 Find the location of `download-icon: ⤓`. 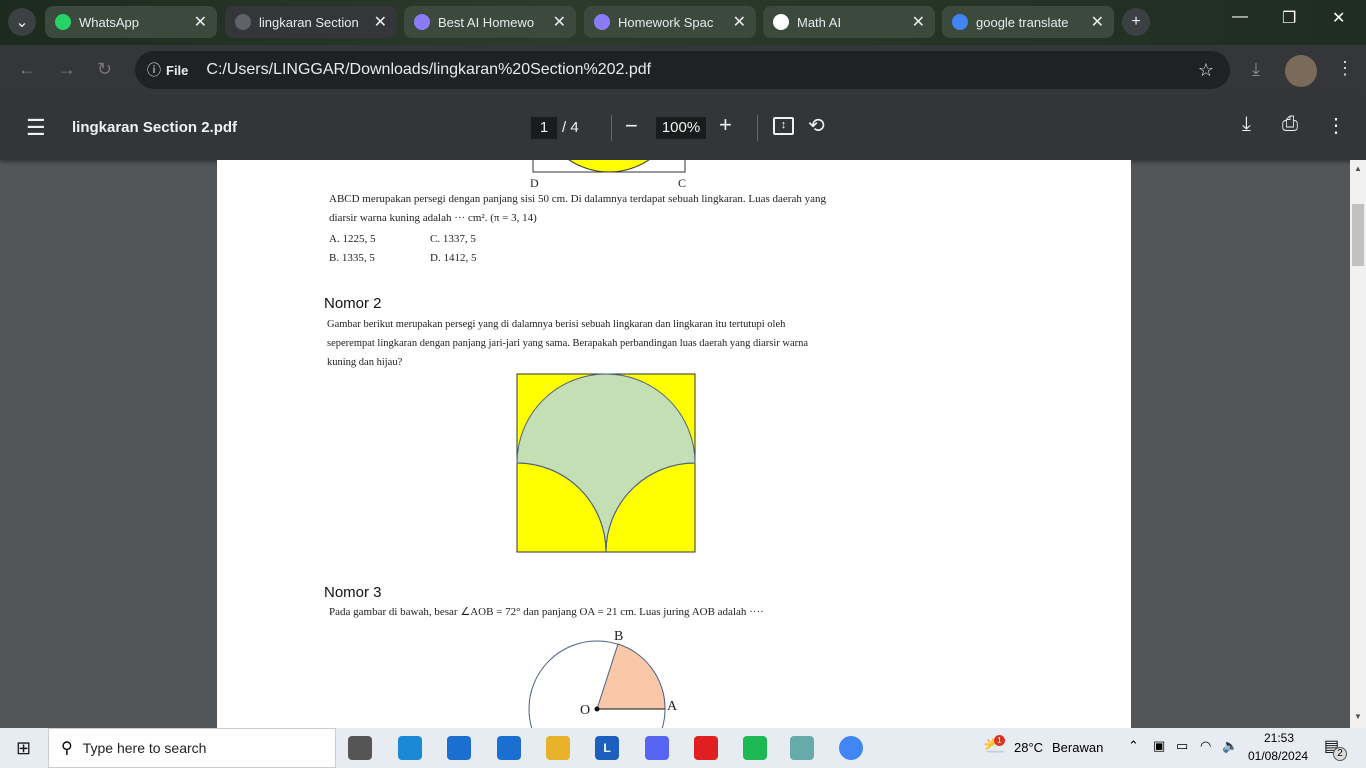

download-icon: ⤓ is located at coordinates (1246, 124).